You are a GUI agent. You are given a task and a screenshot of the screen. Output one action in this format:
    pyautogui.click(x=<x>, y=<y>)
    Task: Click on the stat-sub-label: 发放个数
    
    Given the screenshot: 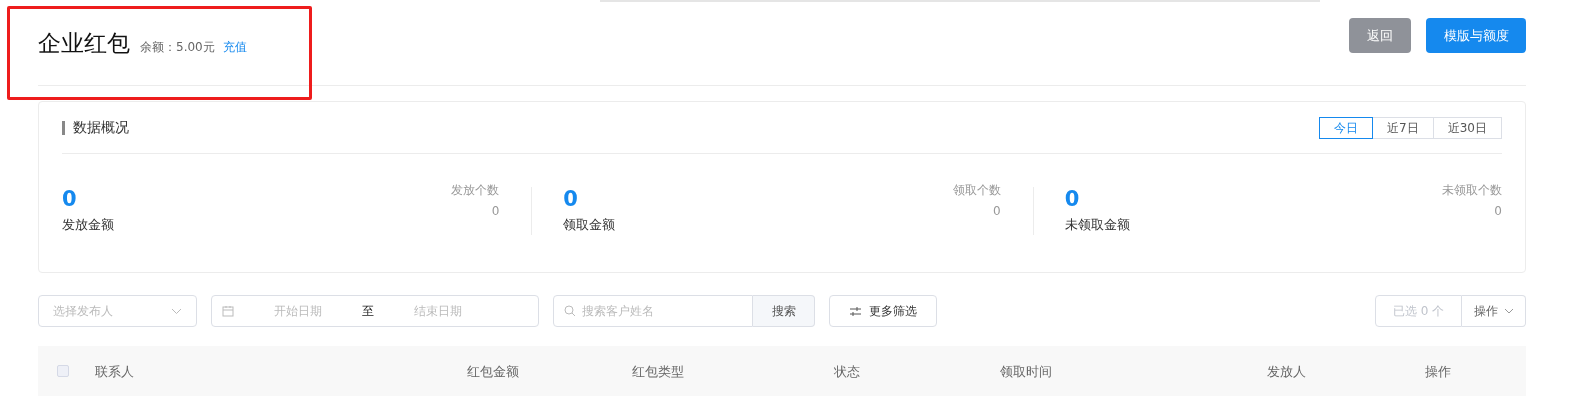 What is the action you would take?
    pyautogui.click(x=475, y=190)
    